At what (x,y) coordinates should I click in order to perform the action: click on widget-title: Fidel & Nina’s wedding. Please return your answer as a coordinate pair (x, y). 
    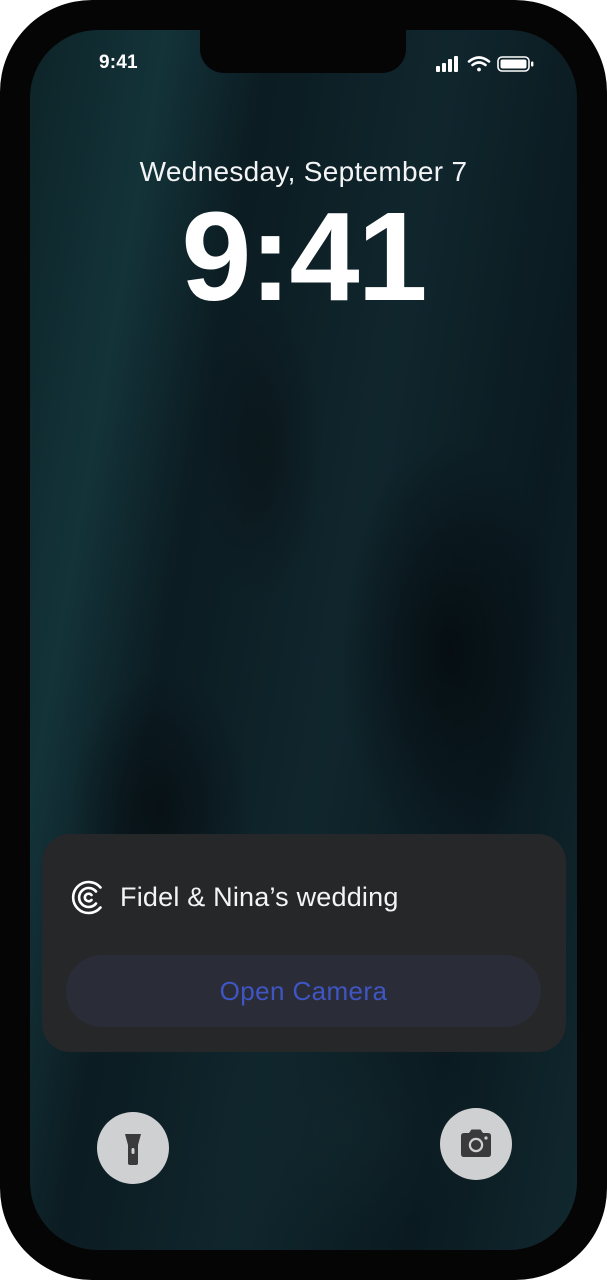
    Looking at the image, I should click on (259, 897).